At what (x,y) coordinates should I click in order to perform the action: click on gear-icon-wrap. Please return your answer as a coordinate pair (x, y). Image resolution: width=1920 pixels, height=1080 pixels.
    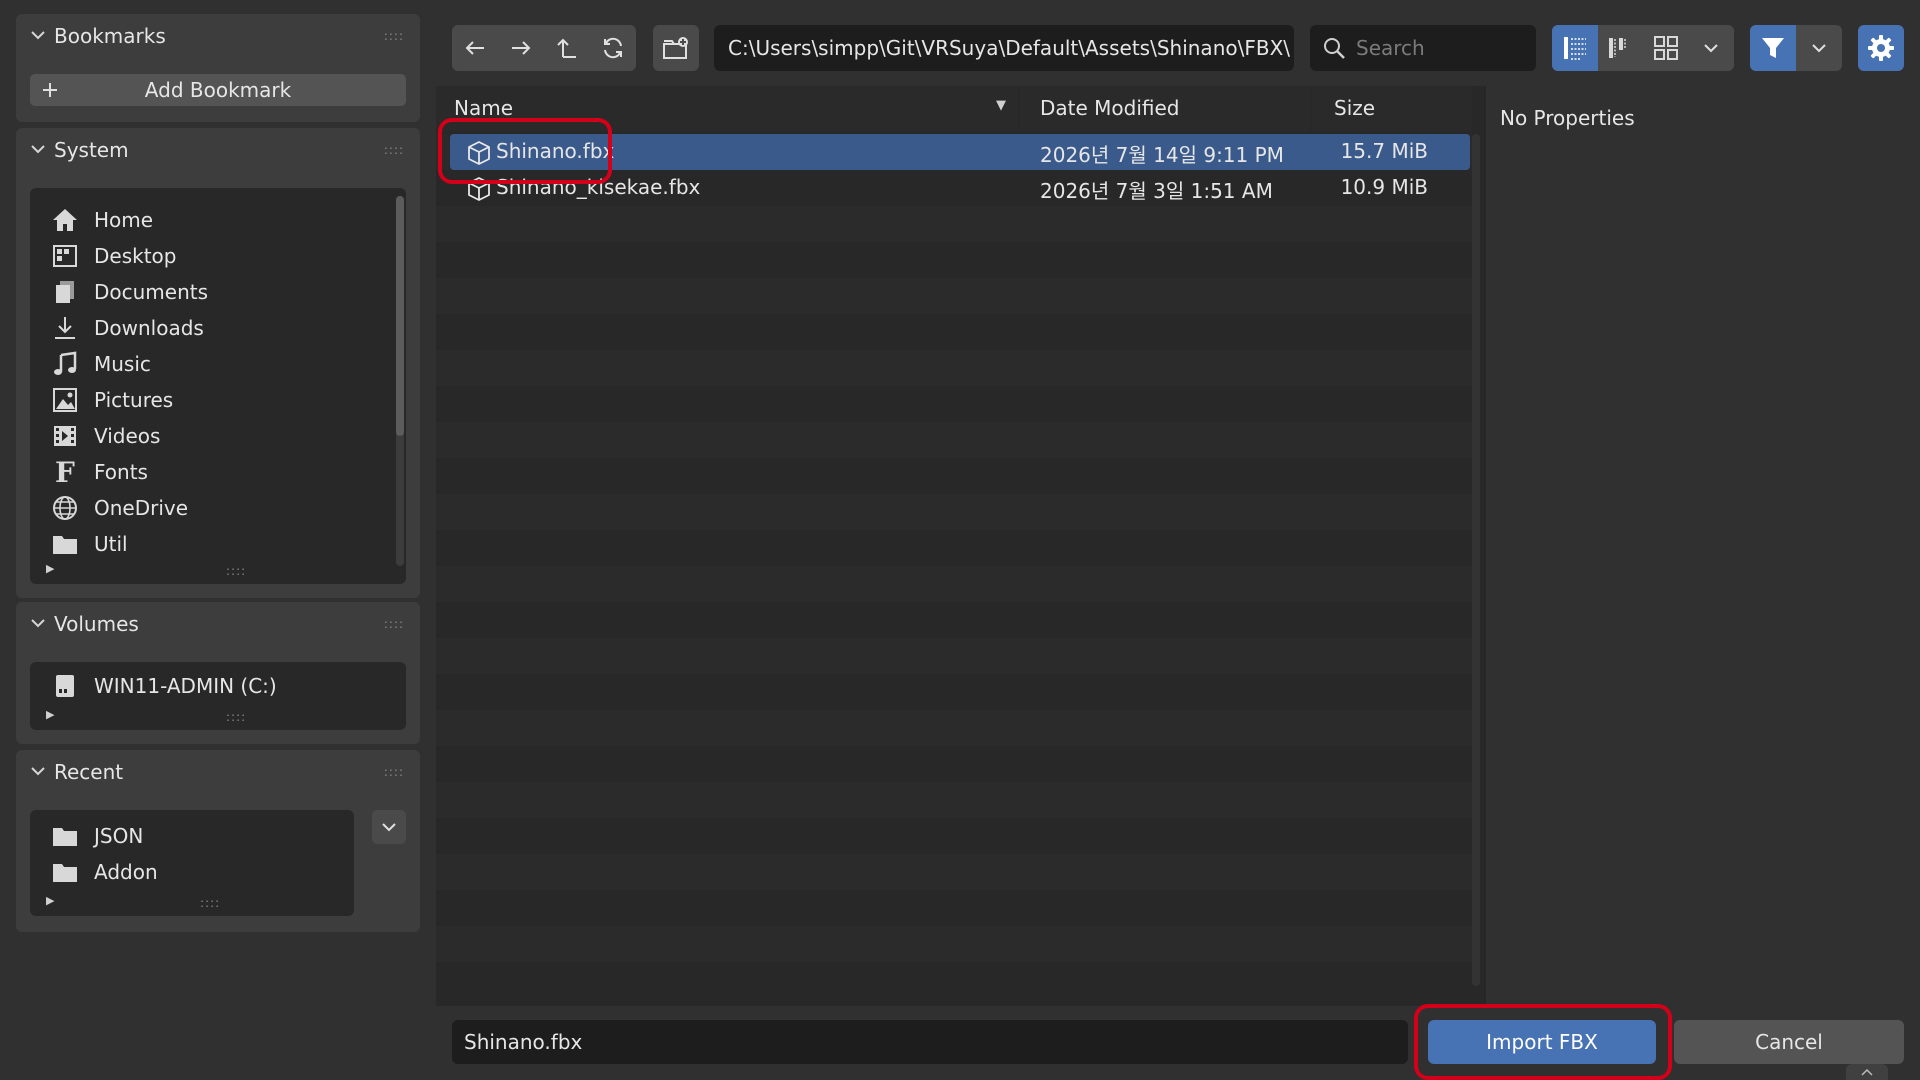
    Looking at the image, I should click on (1881, 48).